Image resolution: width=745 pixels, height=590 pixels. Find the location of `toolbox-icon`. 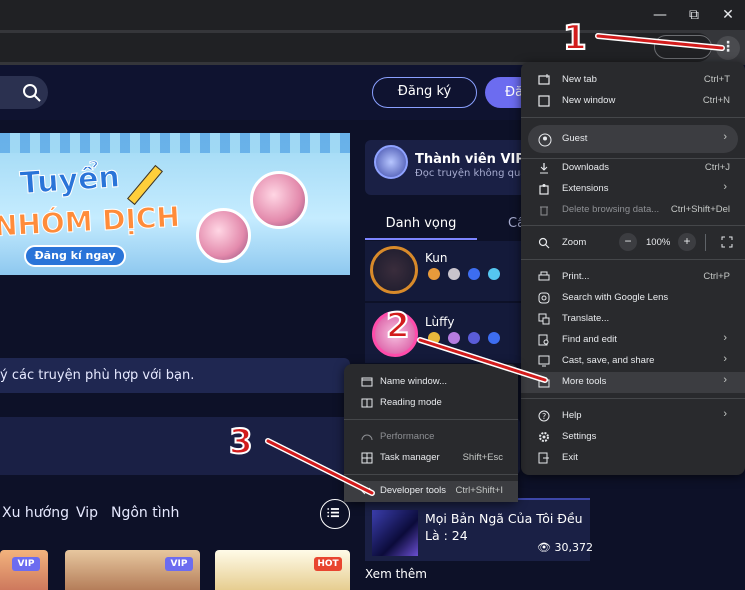

toolbox-icon is located at coordinates (544, 382).